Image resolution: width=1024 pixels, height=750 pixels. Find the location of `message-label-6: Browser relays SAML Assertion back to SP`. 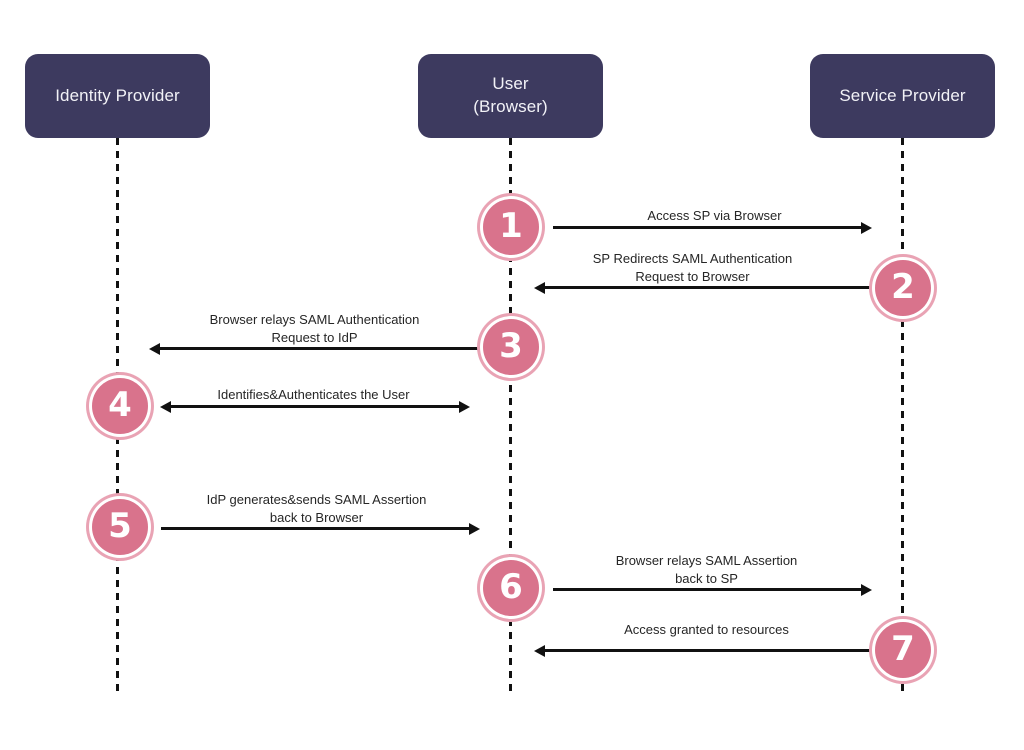

message-label-6: Browser relays SAML Assertion back to SP is located at coordinates (706, 569).